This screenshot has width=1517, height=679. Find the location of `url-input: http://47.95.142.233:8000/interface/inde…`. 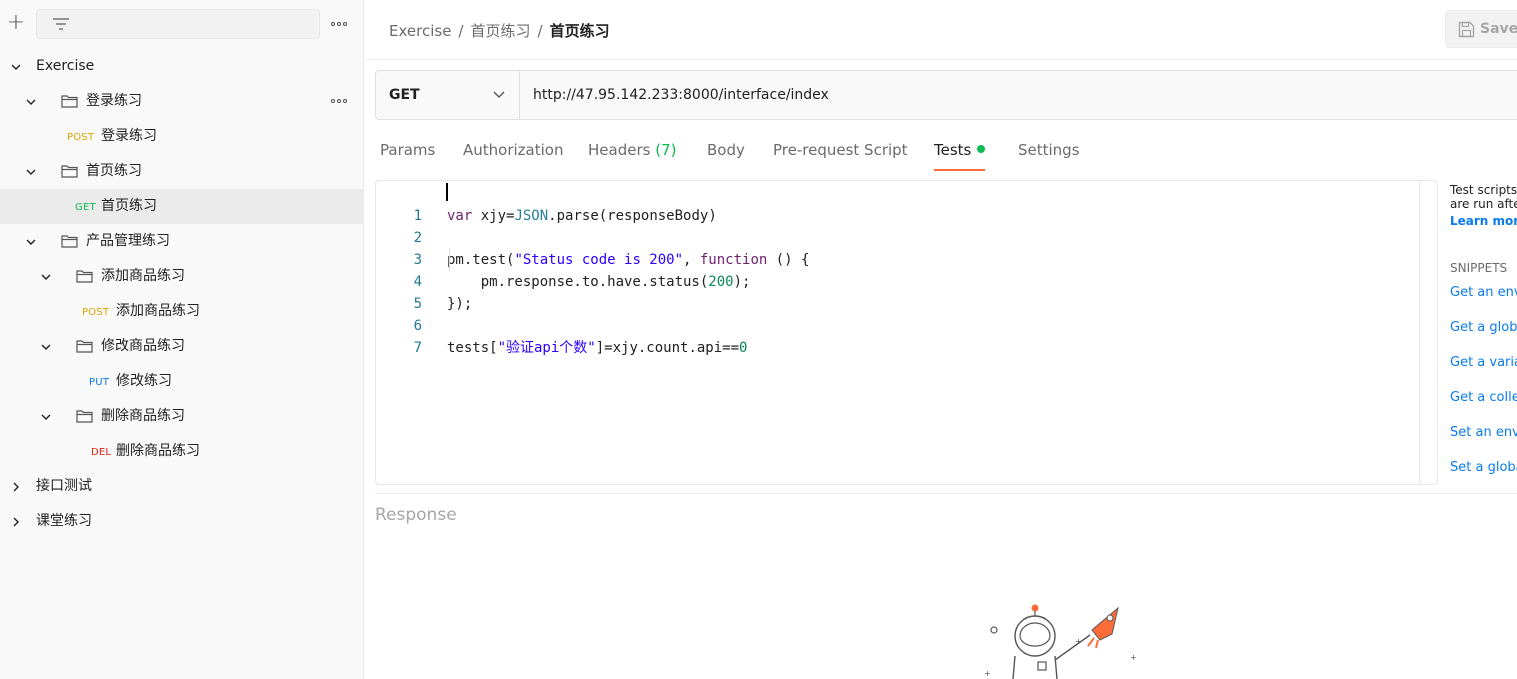

url-input: http://47.95.142.233:8000/interface/inde… is located at coordinates (681, 95).